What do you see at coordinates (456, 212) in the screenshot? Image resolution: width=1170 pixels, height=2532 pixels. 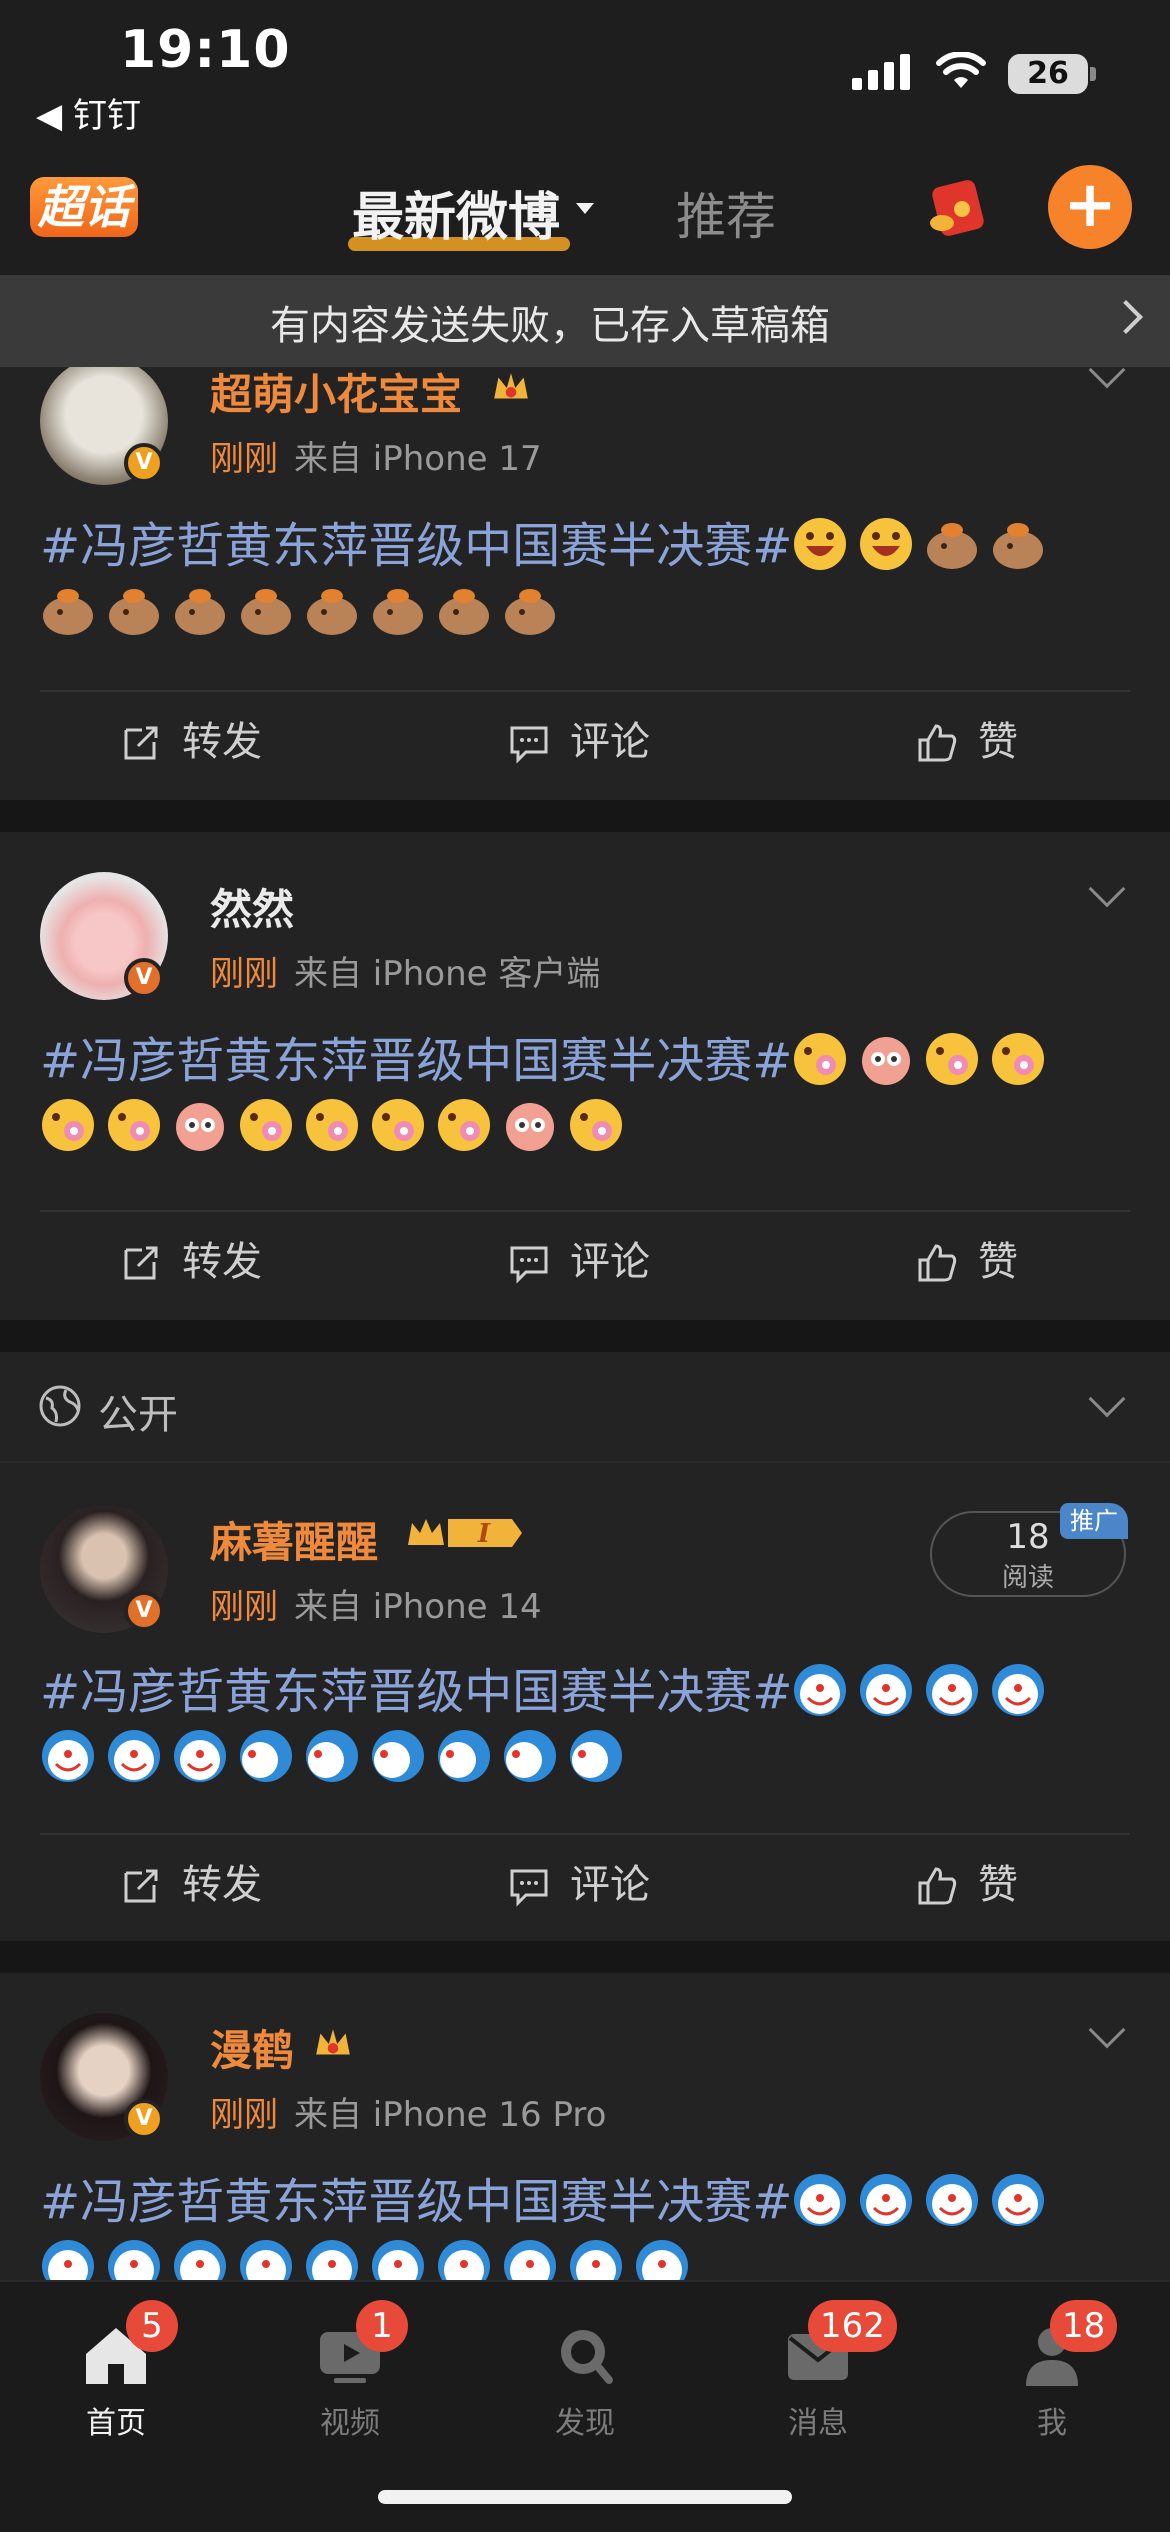 I see `tab-latest-weibo: 最新微博` at bounding box center [456, 212].